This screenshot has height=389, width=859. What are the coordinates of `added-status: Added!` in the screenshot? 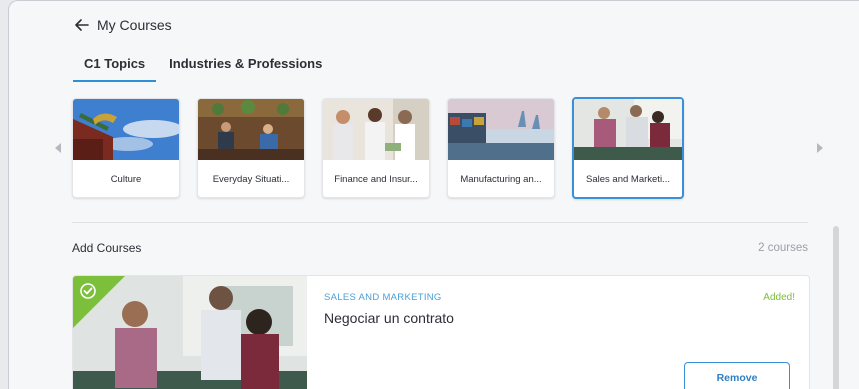 It's located at (779, 297).